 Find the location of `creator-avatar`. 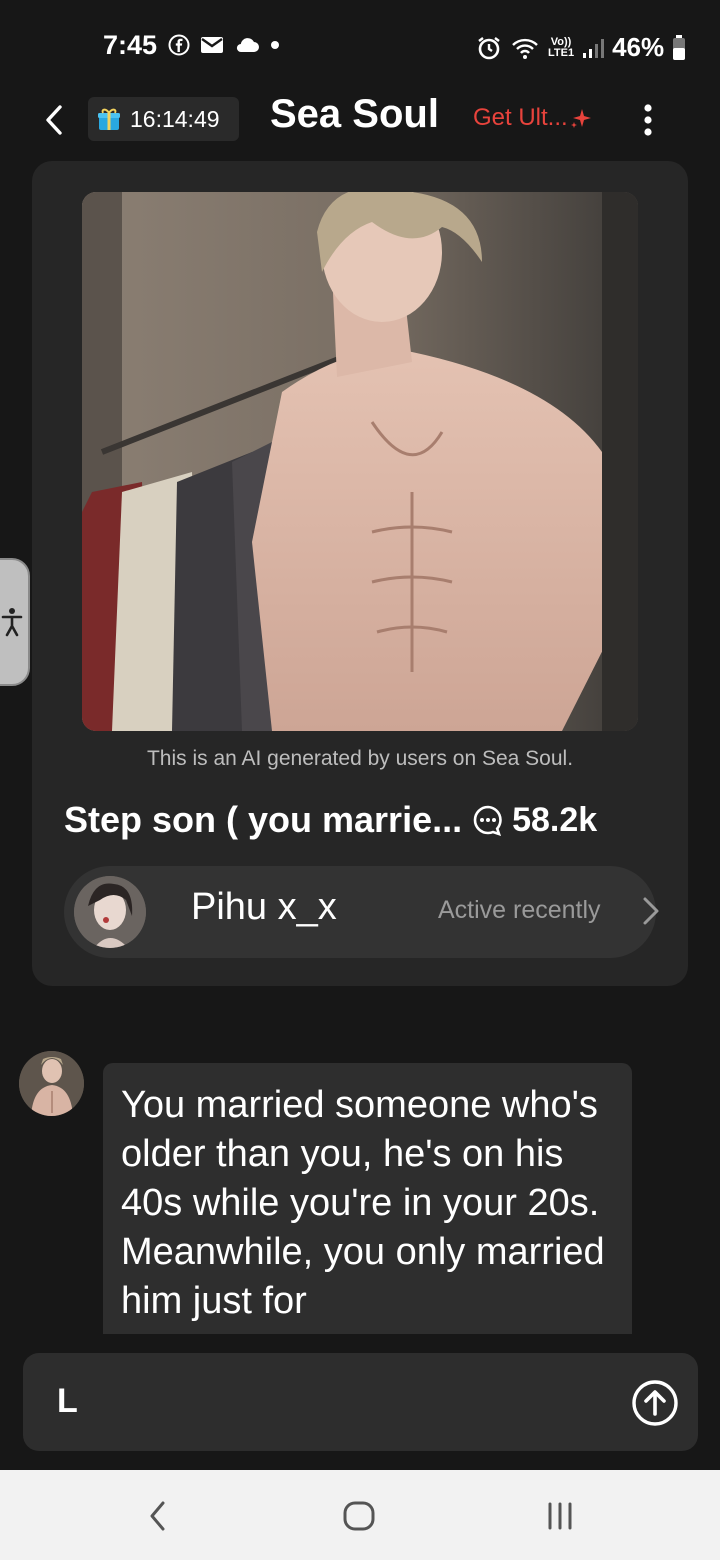

creator-avatar is located at coordinates (110, 912).